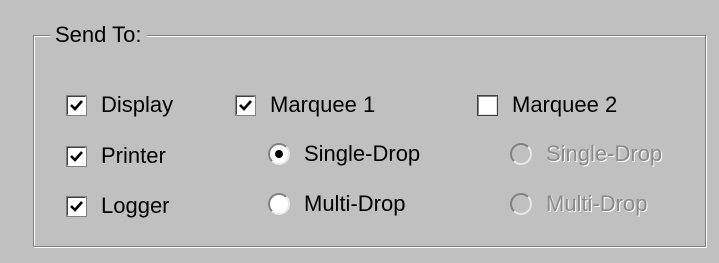 The height and width of the screenshot is (263, 719). I want to click on marquee1-single-drop-row: Single-Drop, so click(344, 154).